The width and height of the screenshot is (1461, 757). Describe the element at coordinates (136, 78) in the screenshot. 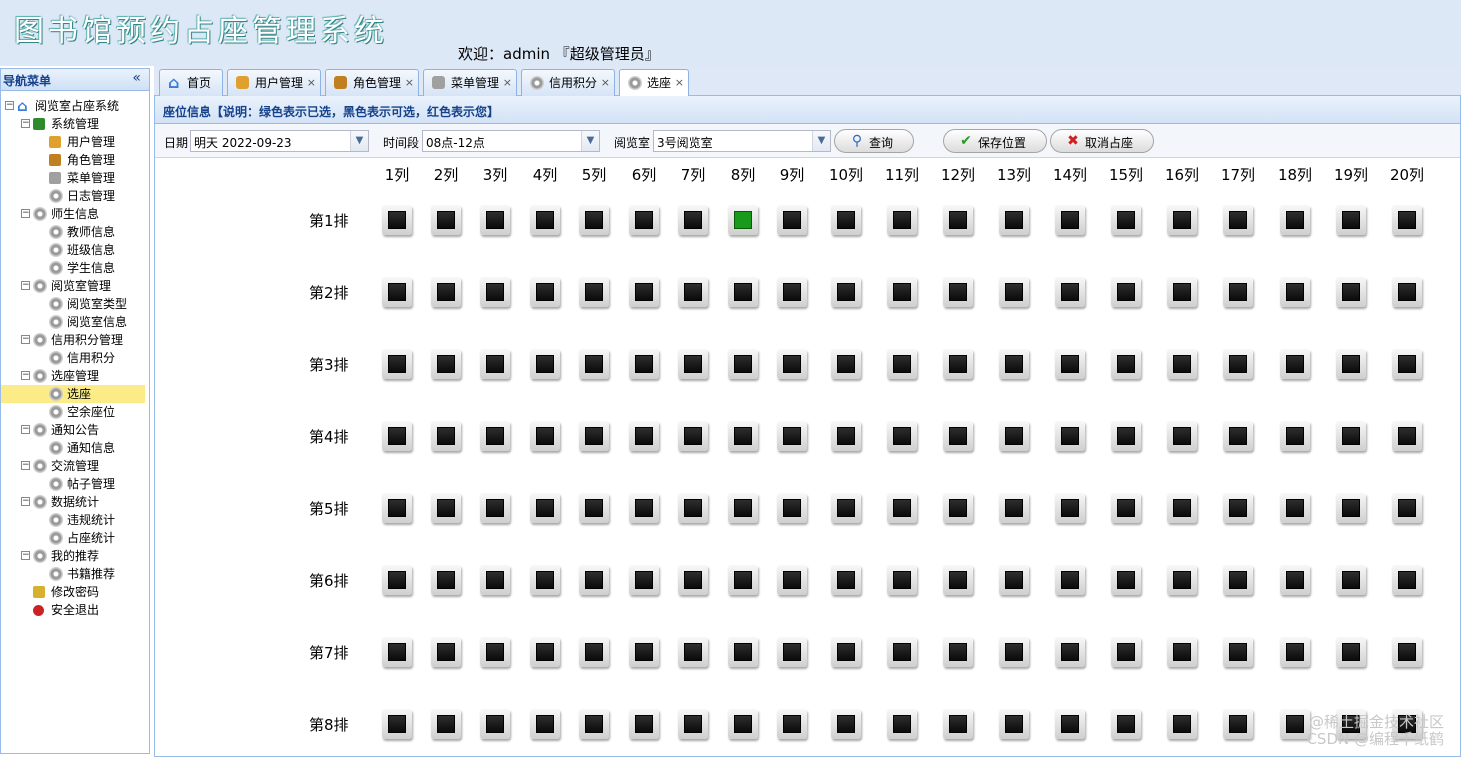

I see `collapse-sidebar-icon: «` at that location.